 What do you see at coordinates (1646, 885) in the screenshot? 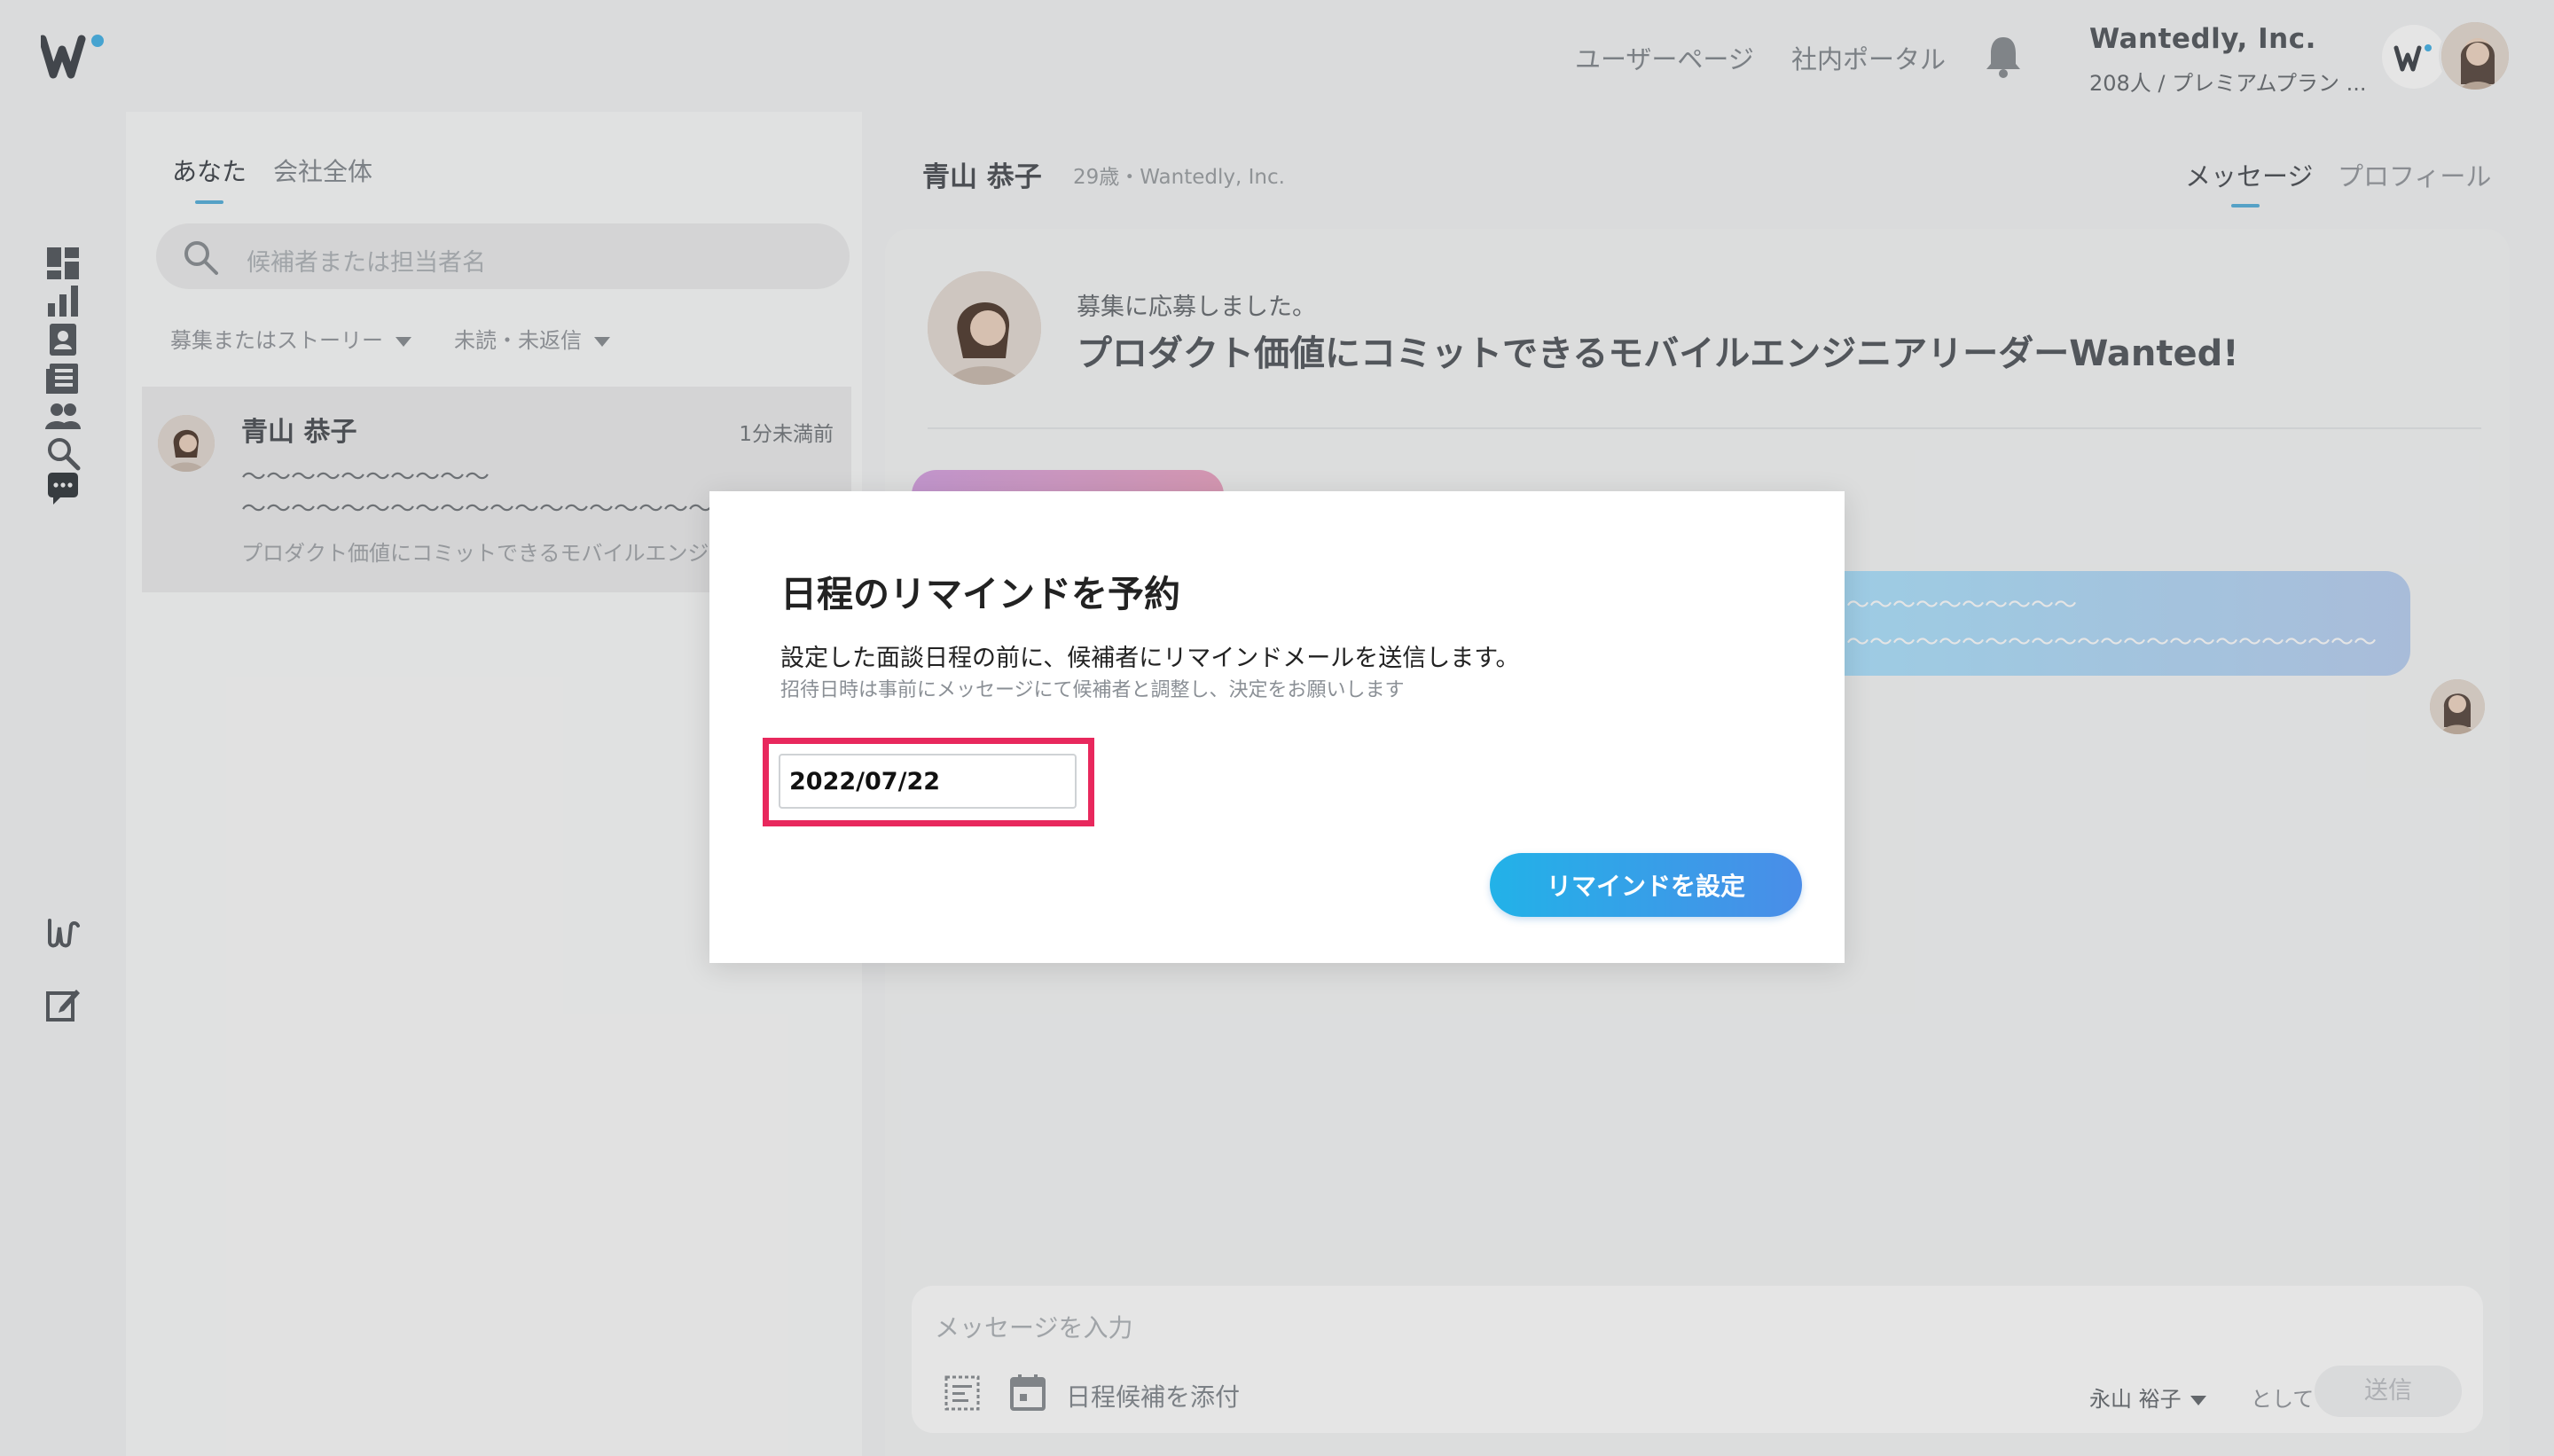
I see `set-reminder-button: リマインドを設定` at bounding box center [1646, 885].